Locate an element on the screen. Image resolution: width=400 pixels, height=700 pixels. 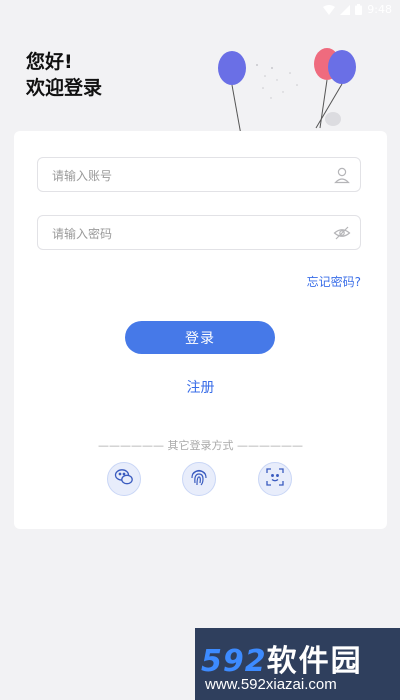
watermark-brand-name: 软件园 is located at coordinates (314, 661).